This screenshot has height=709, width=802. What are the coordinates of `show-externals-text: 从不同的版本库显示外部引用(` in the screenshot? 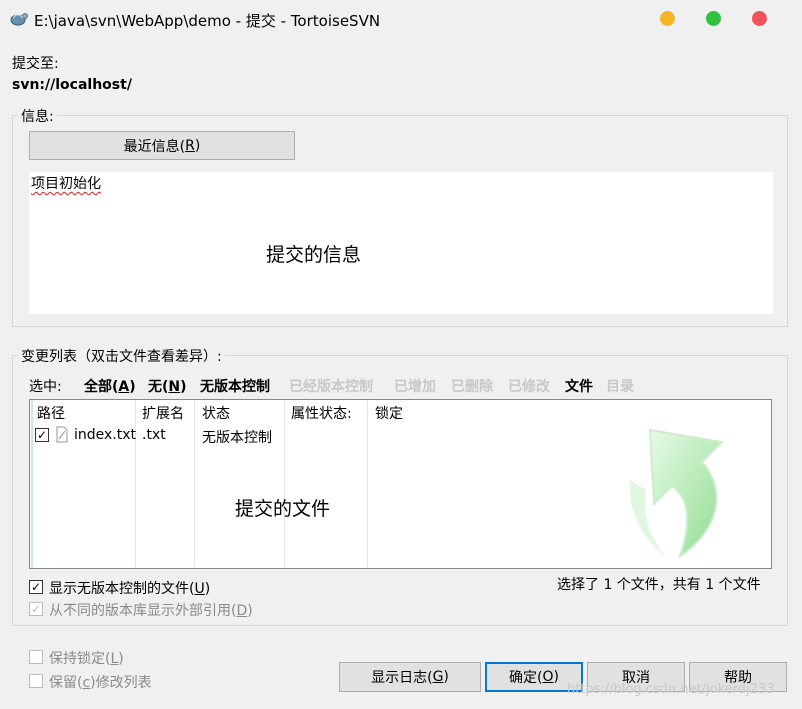 It's located at (143, 611).